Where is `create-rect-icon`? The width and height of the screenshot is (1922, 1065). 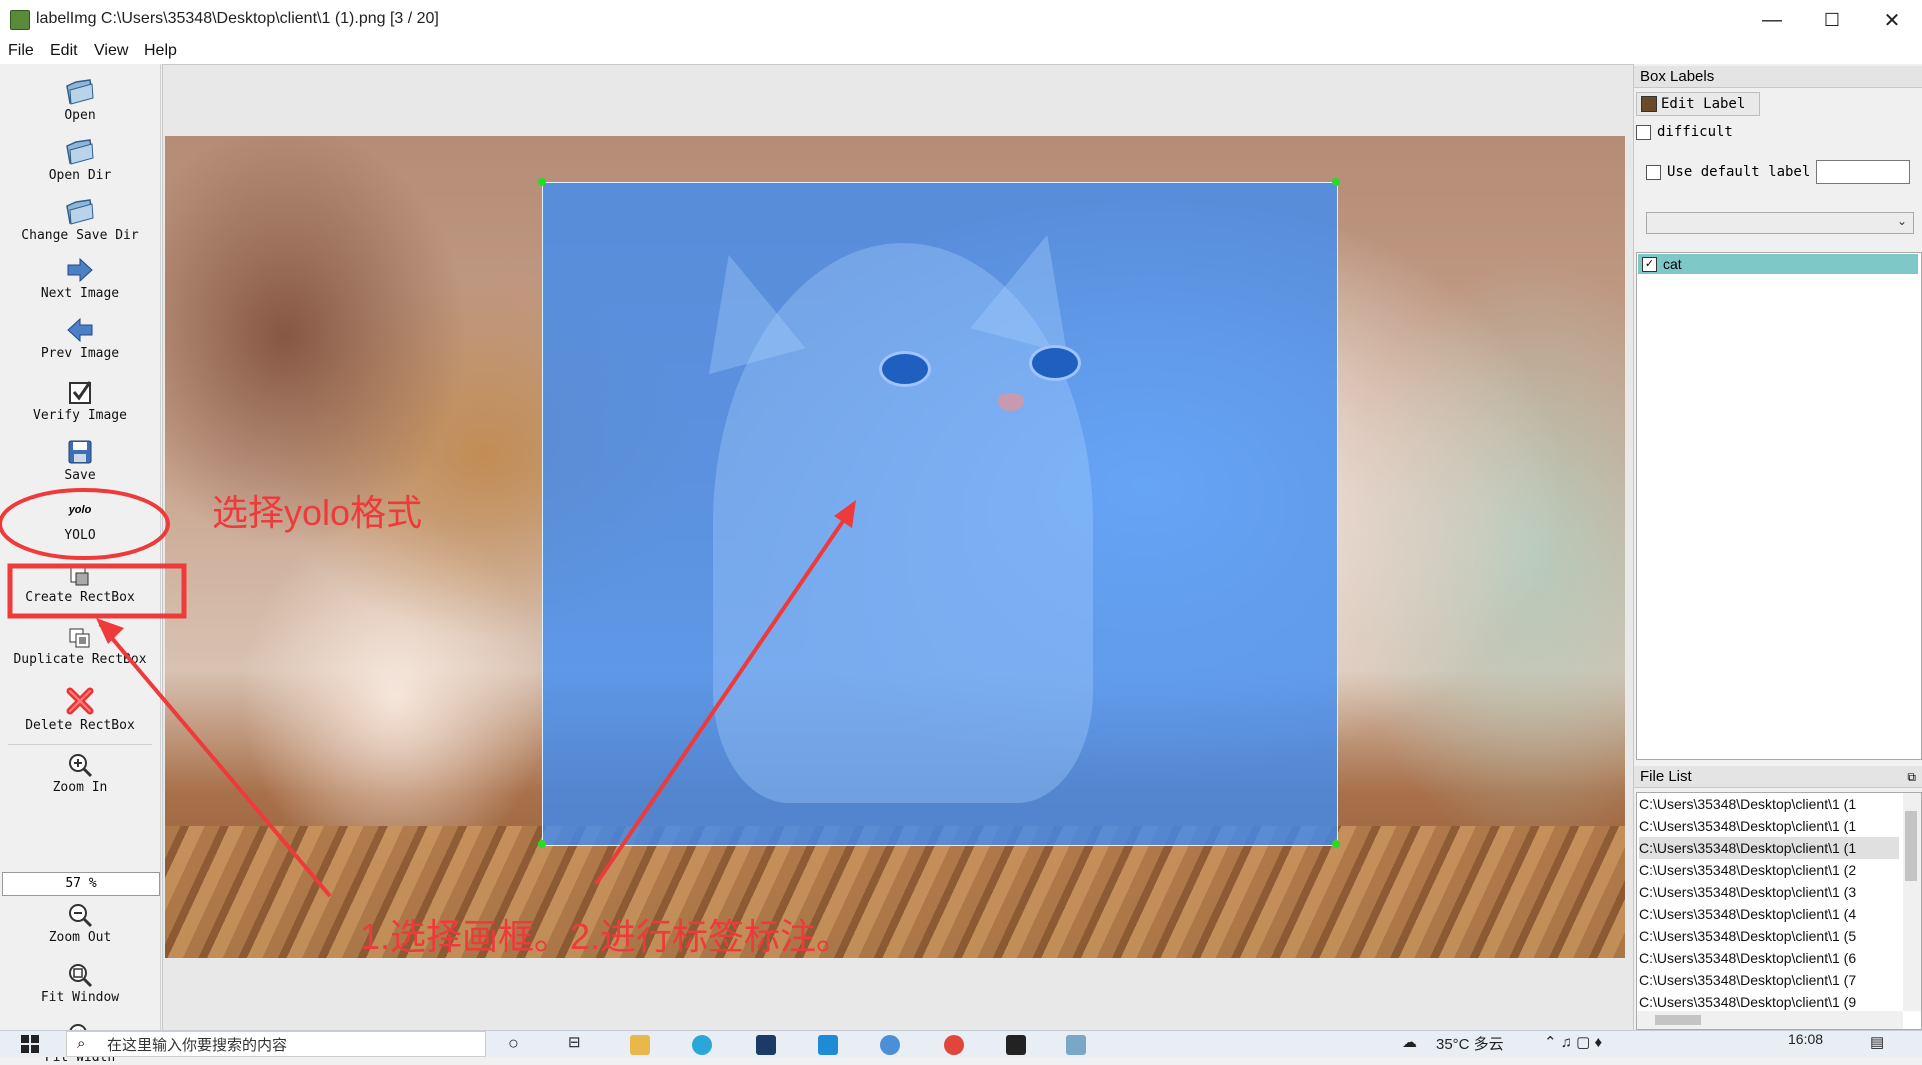
create-rect-icon is located at coordinates (79, 576).